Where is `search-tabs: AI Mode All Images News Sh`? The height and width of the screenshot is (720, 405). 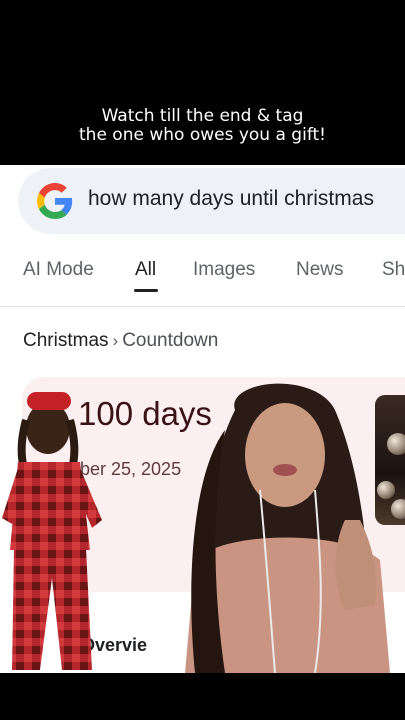 search-tabs: AI Mode All Images News Sh is located at coordinates (202, 279).